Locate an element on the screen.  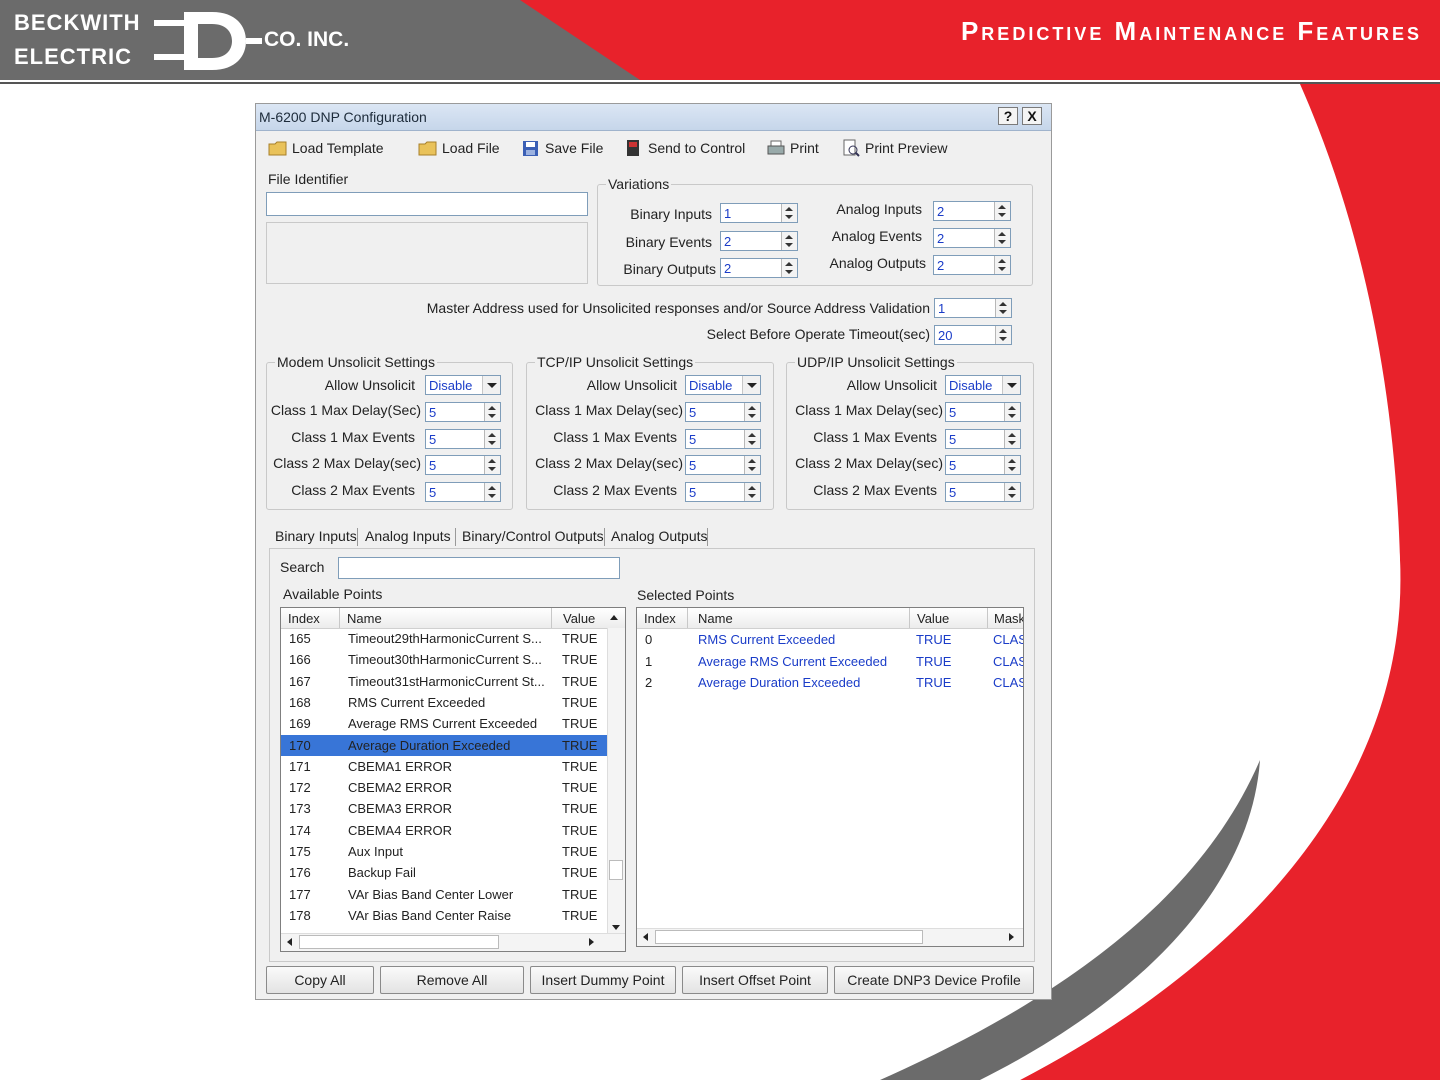
modem-c2-delay-spinner: 5 is located at coordinates (463, 465).